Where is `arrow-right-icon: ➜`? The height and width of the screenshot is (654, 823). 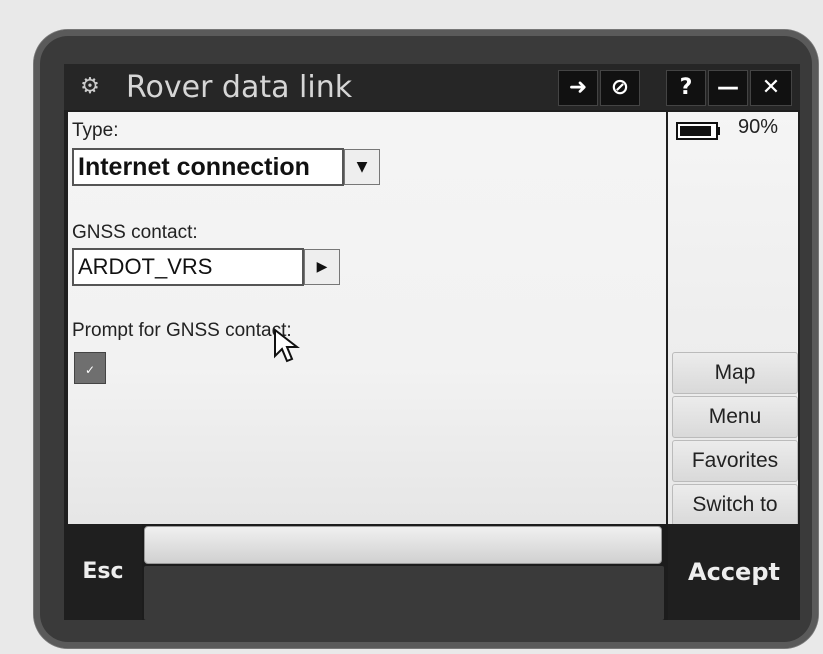
arrow-right-icon: ➜ is located at coordinates (578, 88).